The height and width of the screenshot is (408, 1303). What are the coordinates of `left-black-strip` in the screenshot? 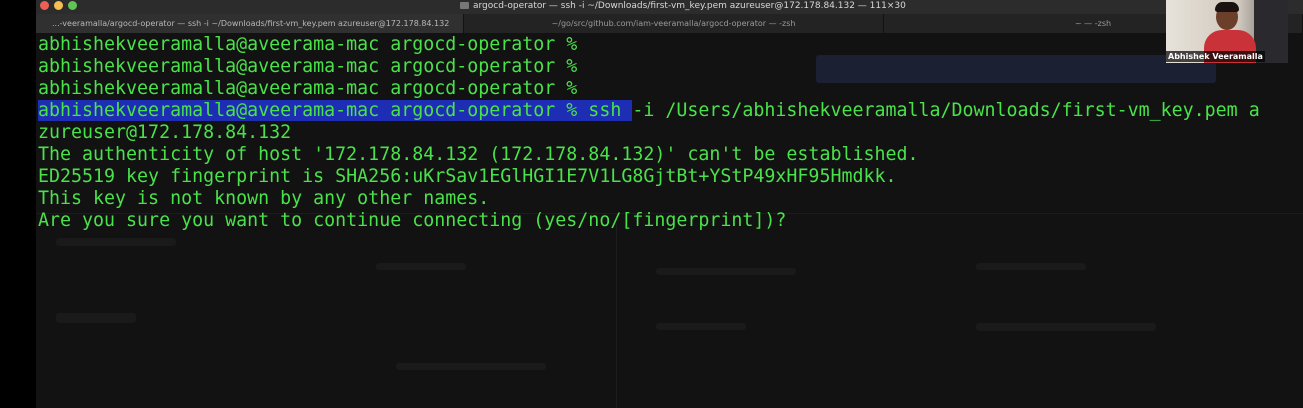 It's located at (18, 204).